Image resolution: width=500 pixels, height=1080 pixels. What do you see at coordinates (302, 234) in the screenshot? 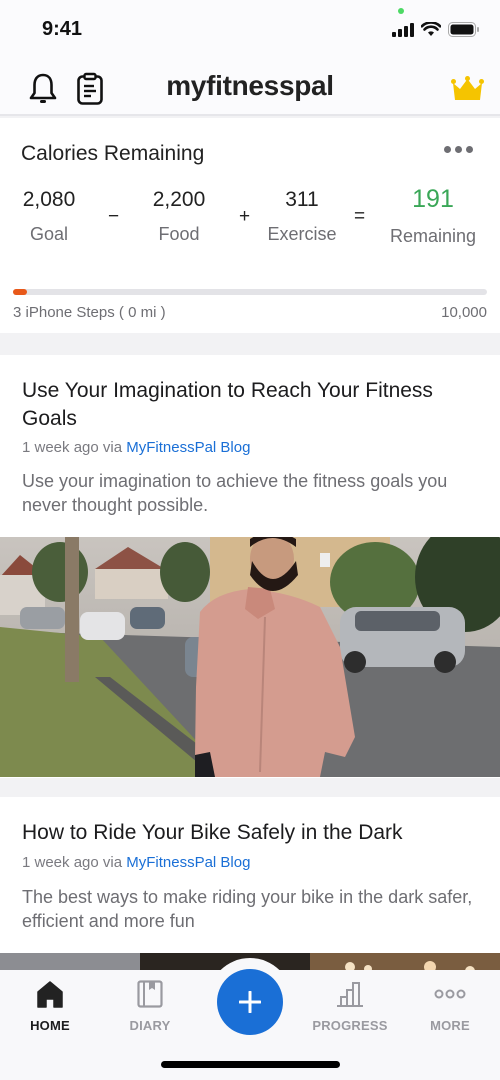
I see `exercise-label: Exercise` at bounding box center [302, 234].